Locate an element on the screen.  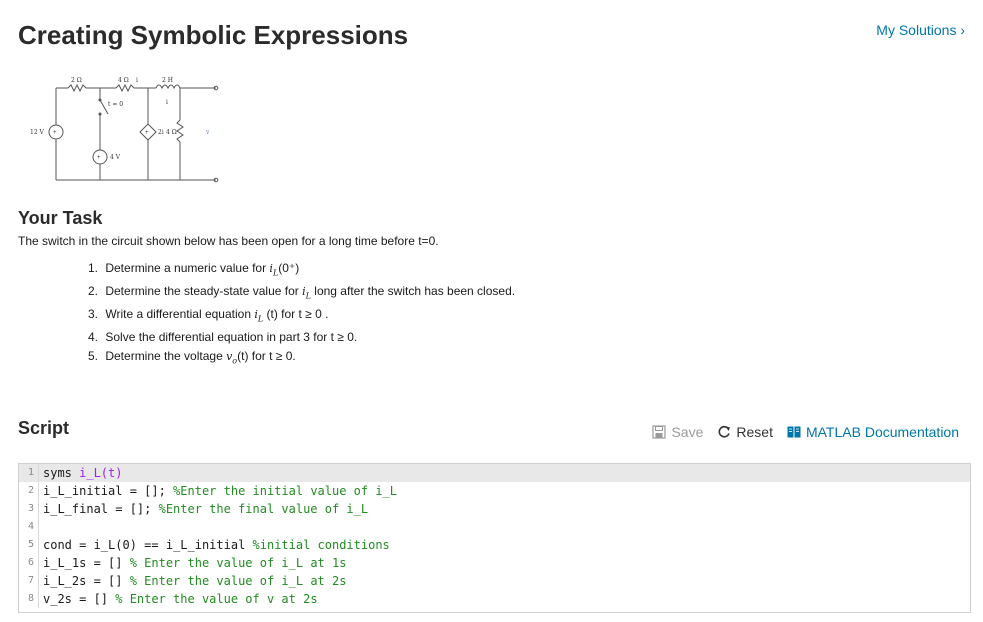
save-button: Save is located at coordinates (677, 432).